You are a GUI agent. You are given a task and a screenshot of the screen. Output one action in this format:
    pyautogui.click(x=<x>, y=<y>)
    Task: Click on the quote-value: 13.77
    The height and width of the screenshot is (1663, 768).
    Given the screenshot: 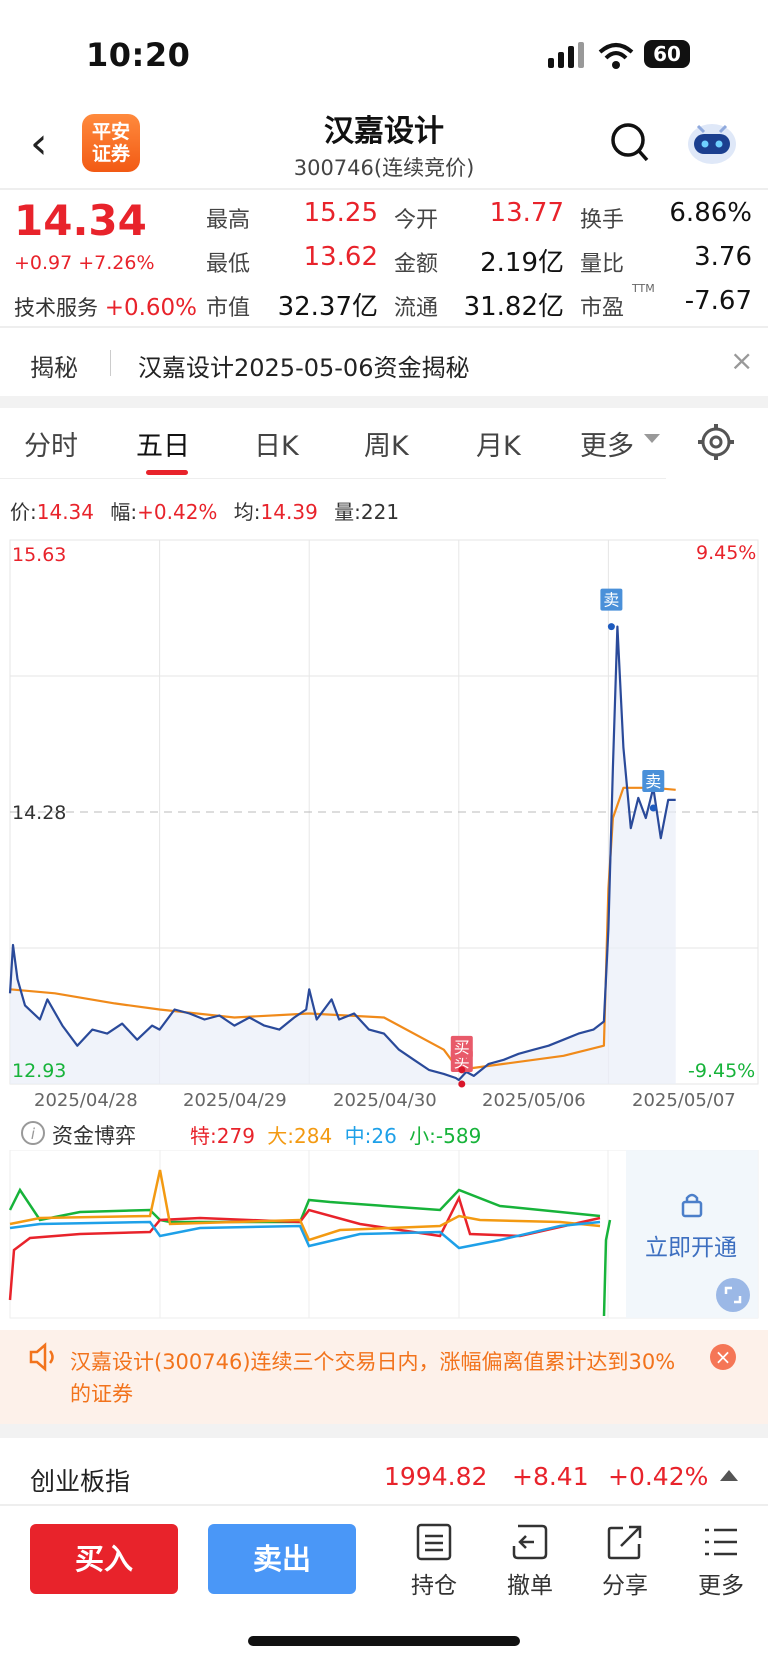 What is the action you would take?
    pyautogui.click(x=526, y=213)
    